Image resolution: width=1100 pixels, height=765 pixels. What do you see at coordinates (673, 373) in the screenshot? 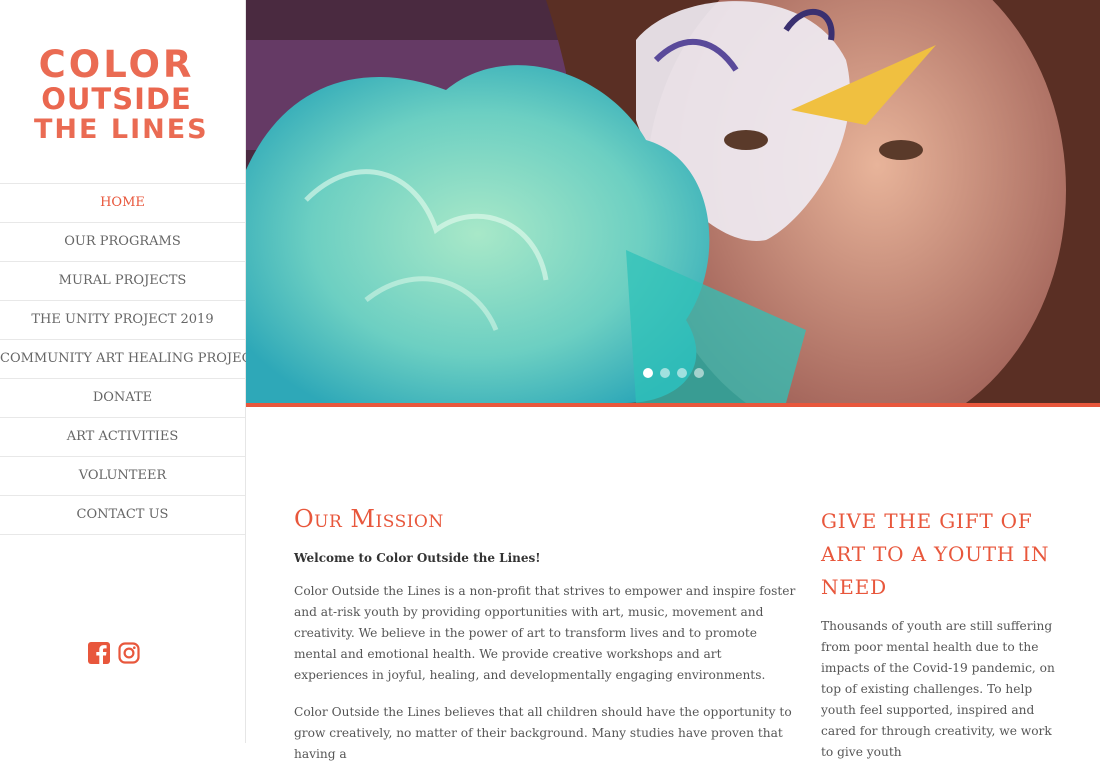
I see `slider-dots` at bounding box center [673, 373].